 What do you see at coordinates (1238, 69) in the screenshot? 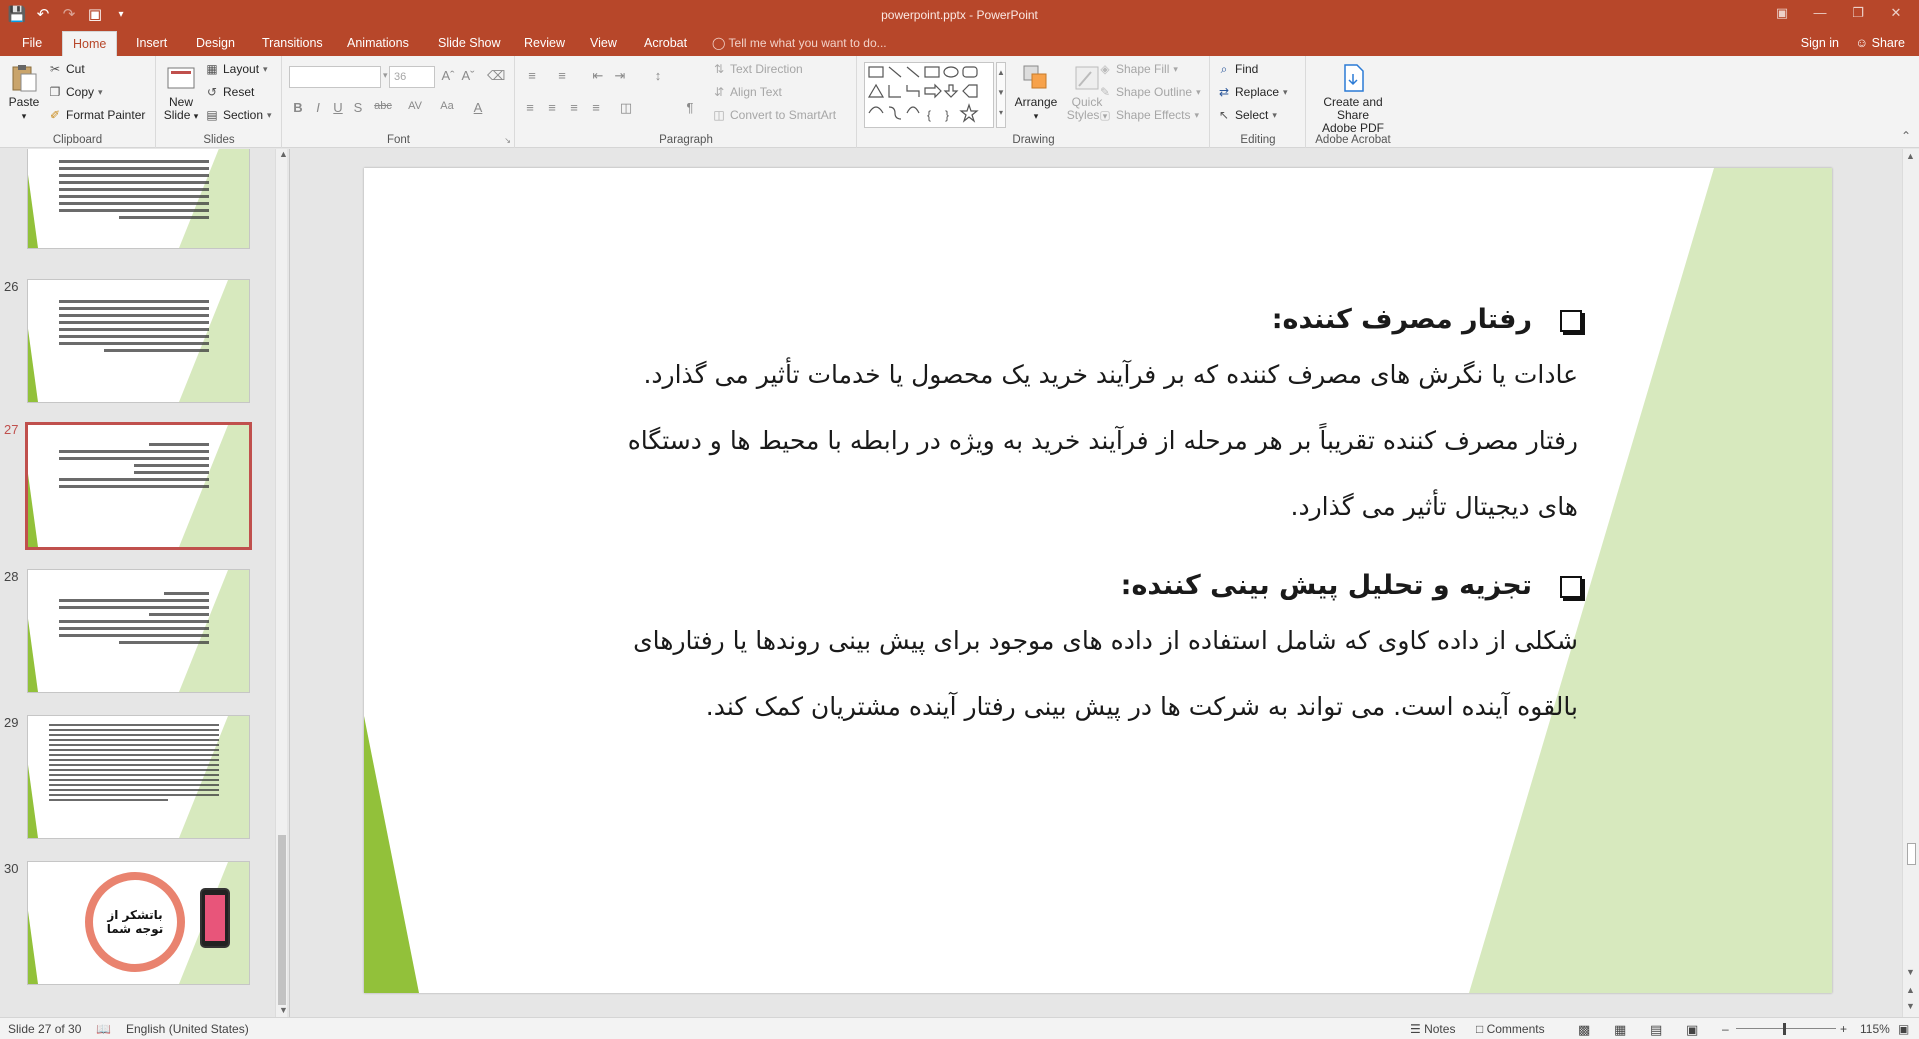
I see `find-button: ⌕ Find` at bounding box center [1238, 69].